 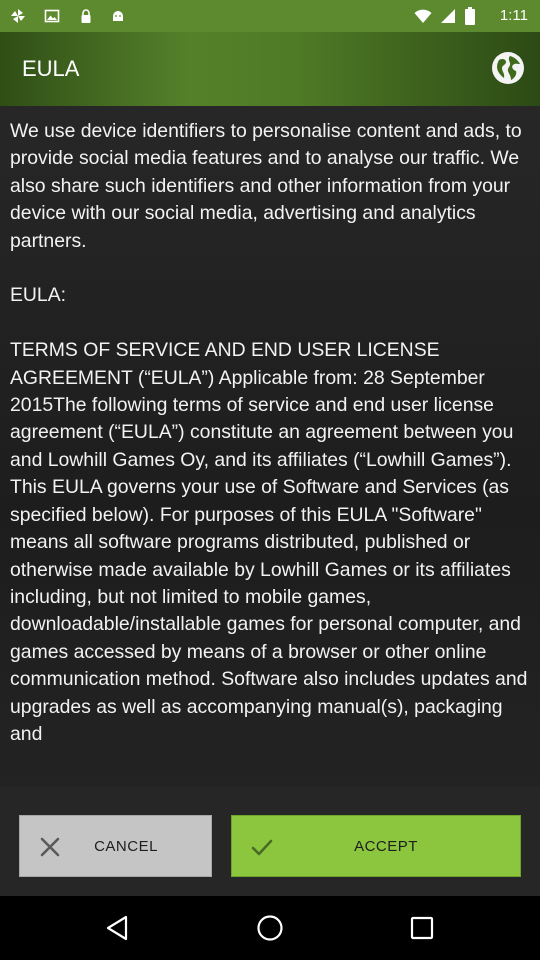 What do you see at coordinates (470, 16) in the screenshot?
I see `battery-icon` at bounding box center [470, 16].